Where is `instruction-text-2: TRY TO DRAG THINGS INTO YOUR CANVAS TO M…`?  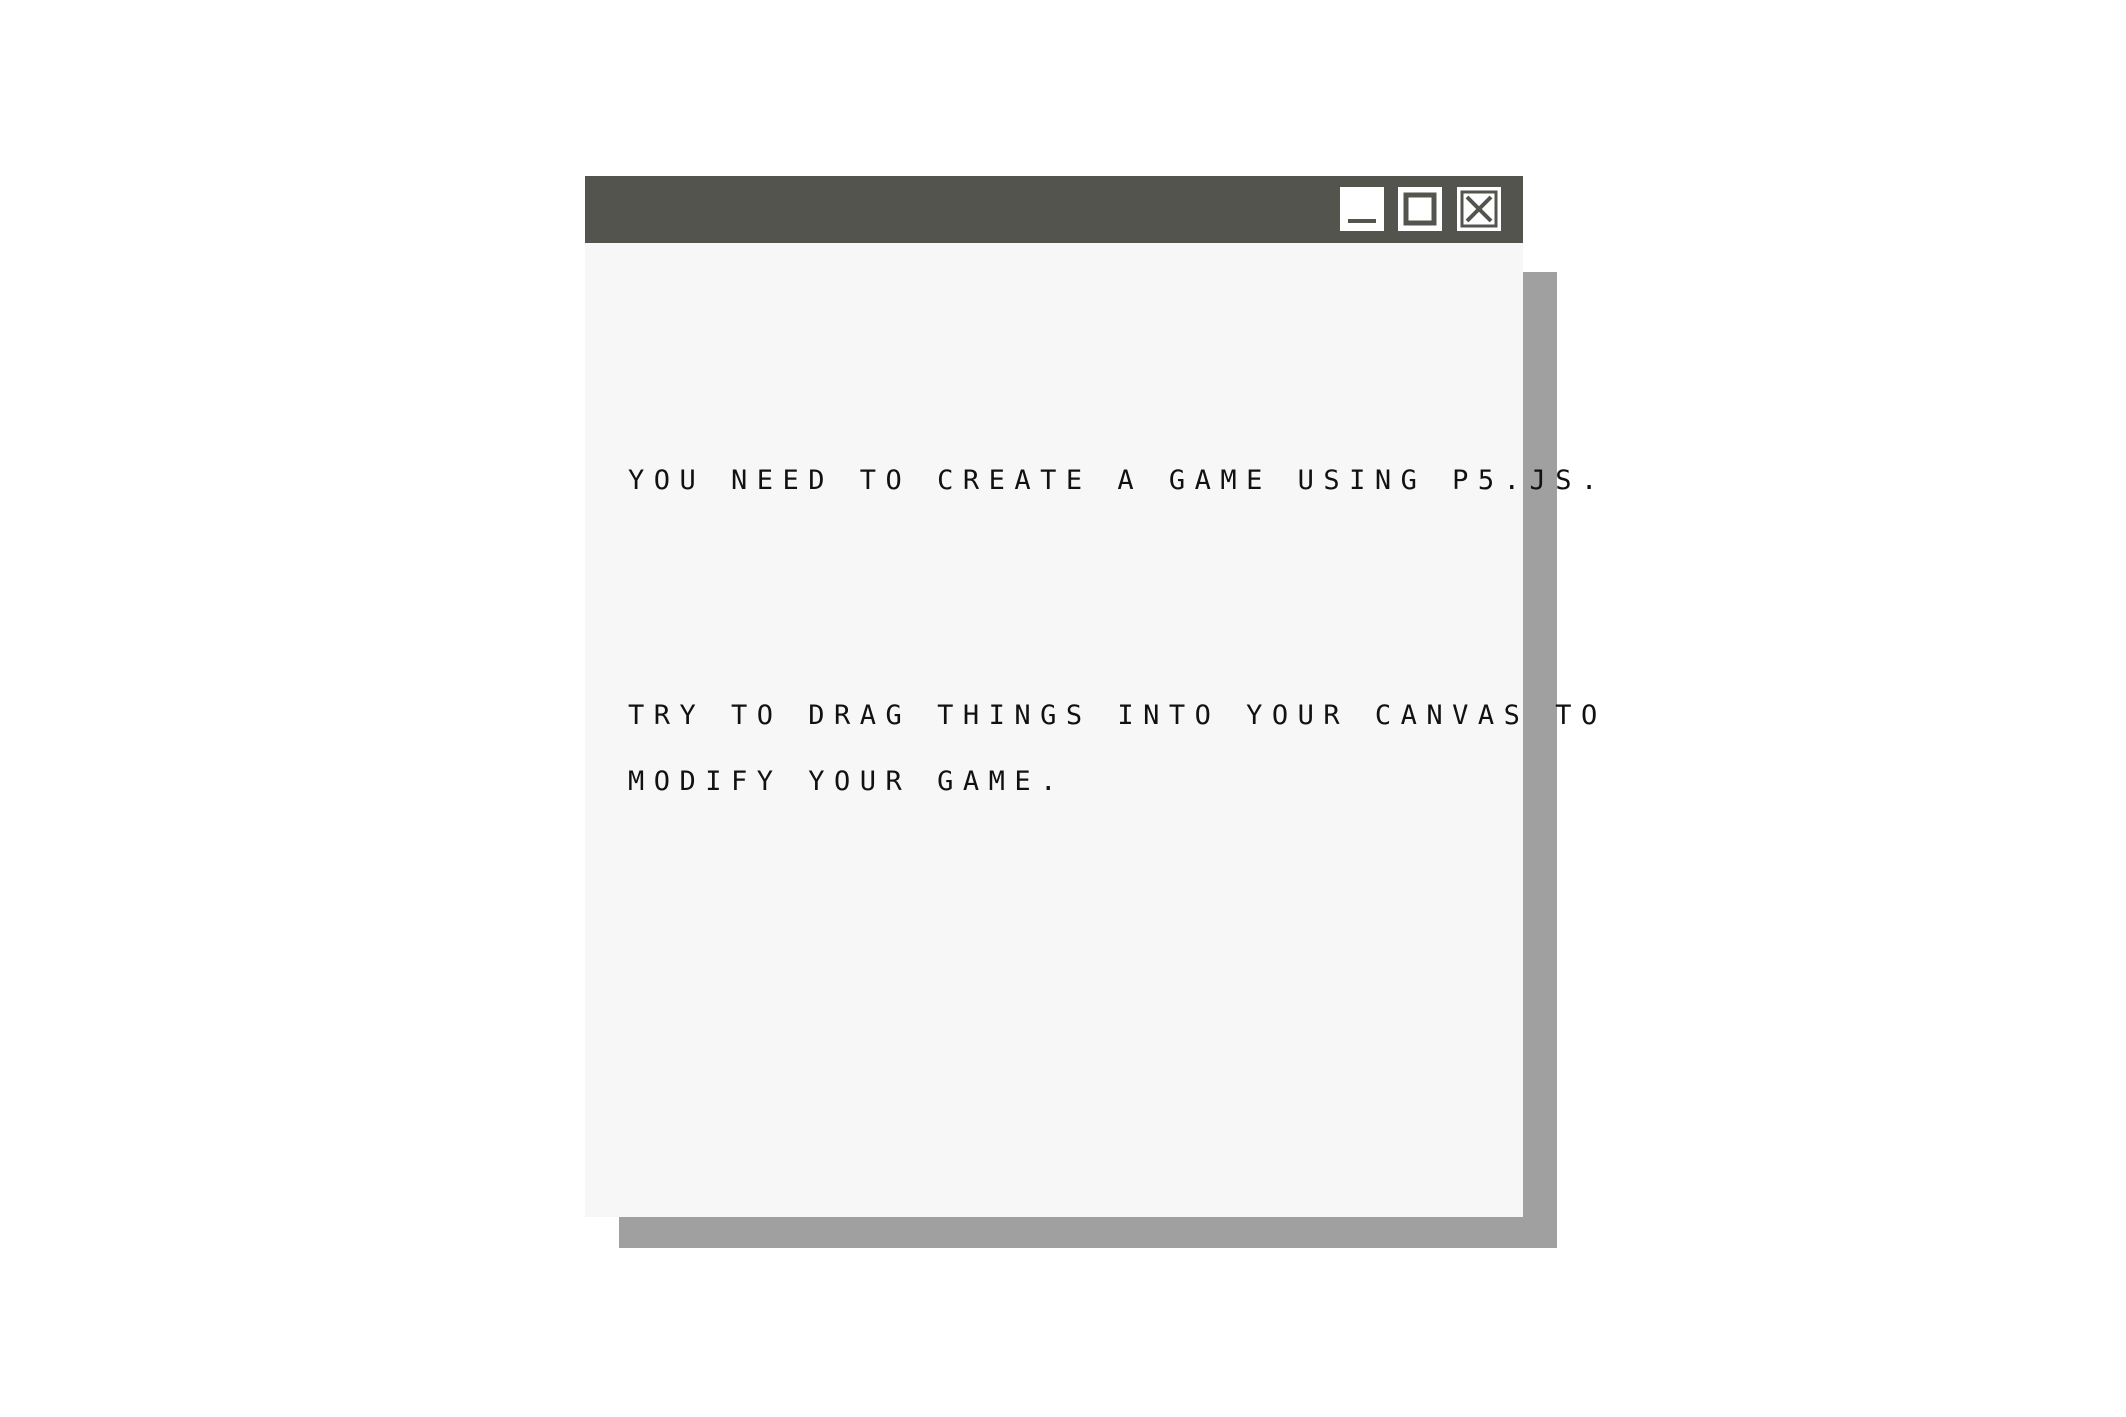 instruction-text-2: TRY TO DRAG THINGS INTO YOUR CANVAS TO M… is located at coordinates (1112, 749).